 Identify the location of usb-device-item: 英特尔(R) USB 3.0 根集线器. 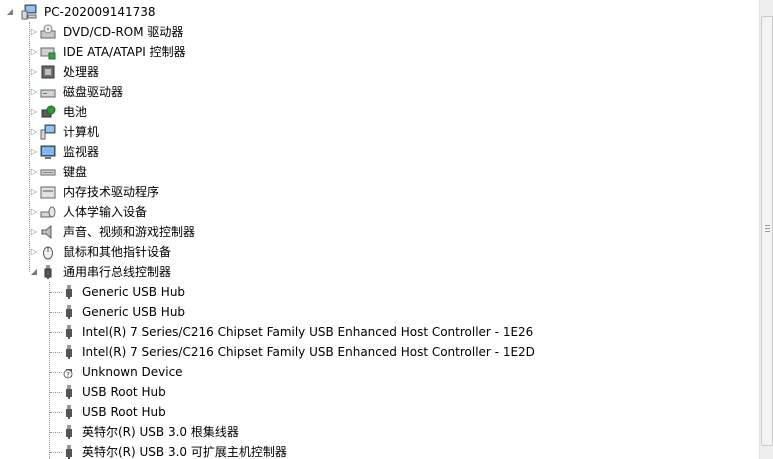
(380, 432).